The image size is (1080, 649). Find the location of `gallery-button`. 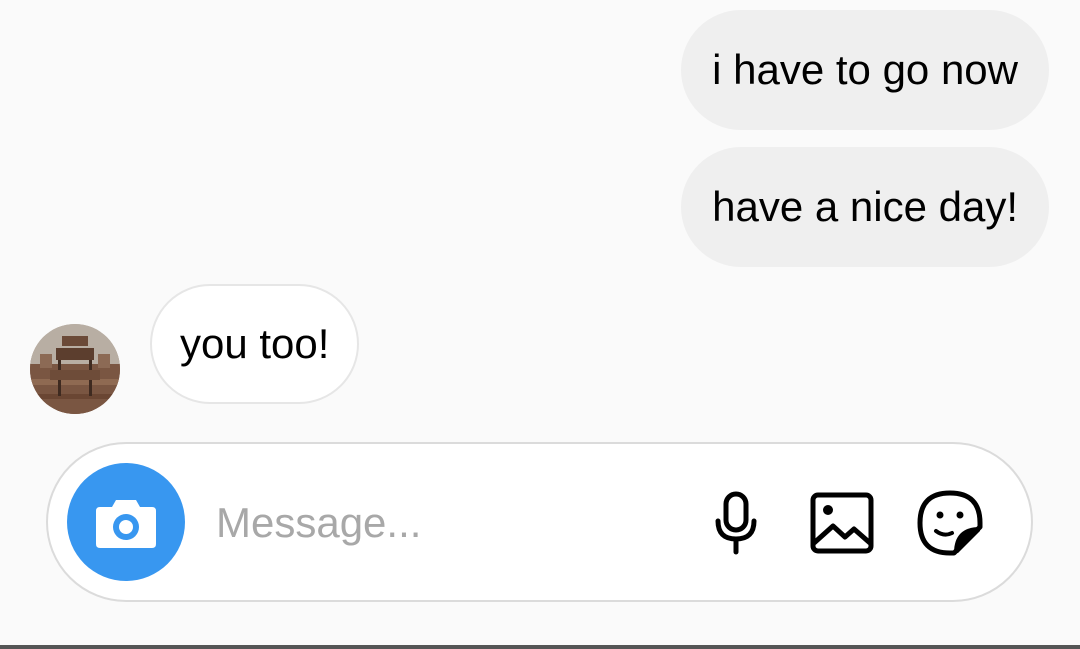

gallery-button is located at coordinates (842, 523).